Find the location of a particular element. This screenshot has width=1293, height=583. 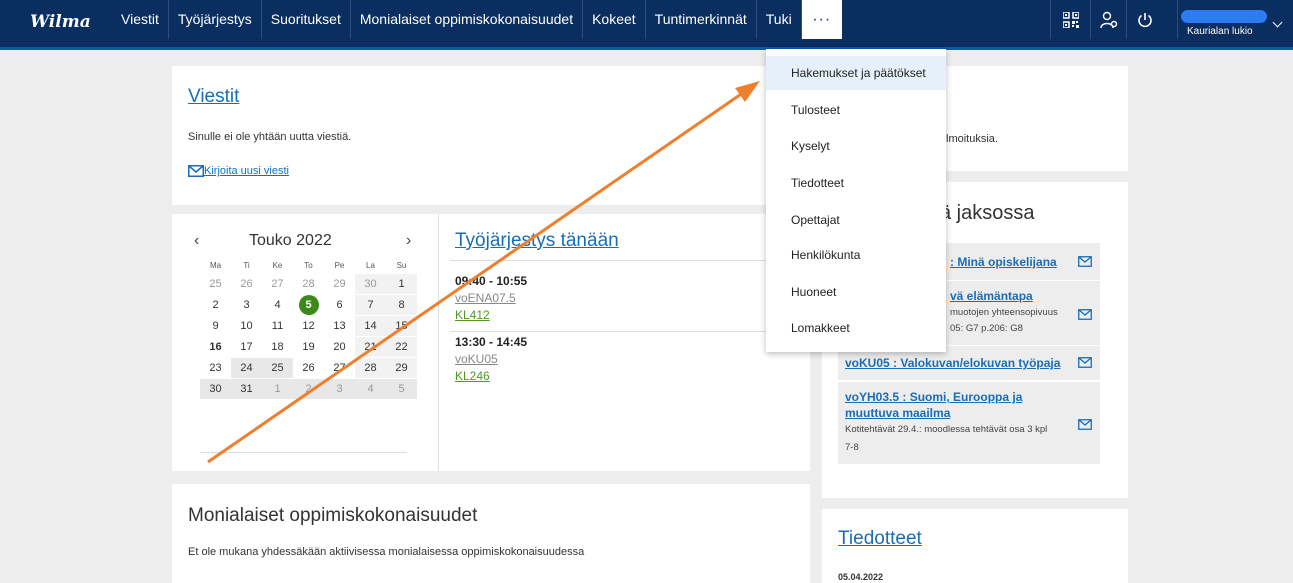

calendar-day: 14 is located at coordinates (370, 326).